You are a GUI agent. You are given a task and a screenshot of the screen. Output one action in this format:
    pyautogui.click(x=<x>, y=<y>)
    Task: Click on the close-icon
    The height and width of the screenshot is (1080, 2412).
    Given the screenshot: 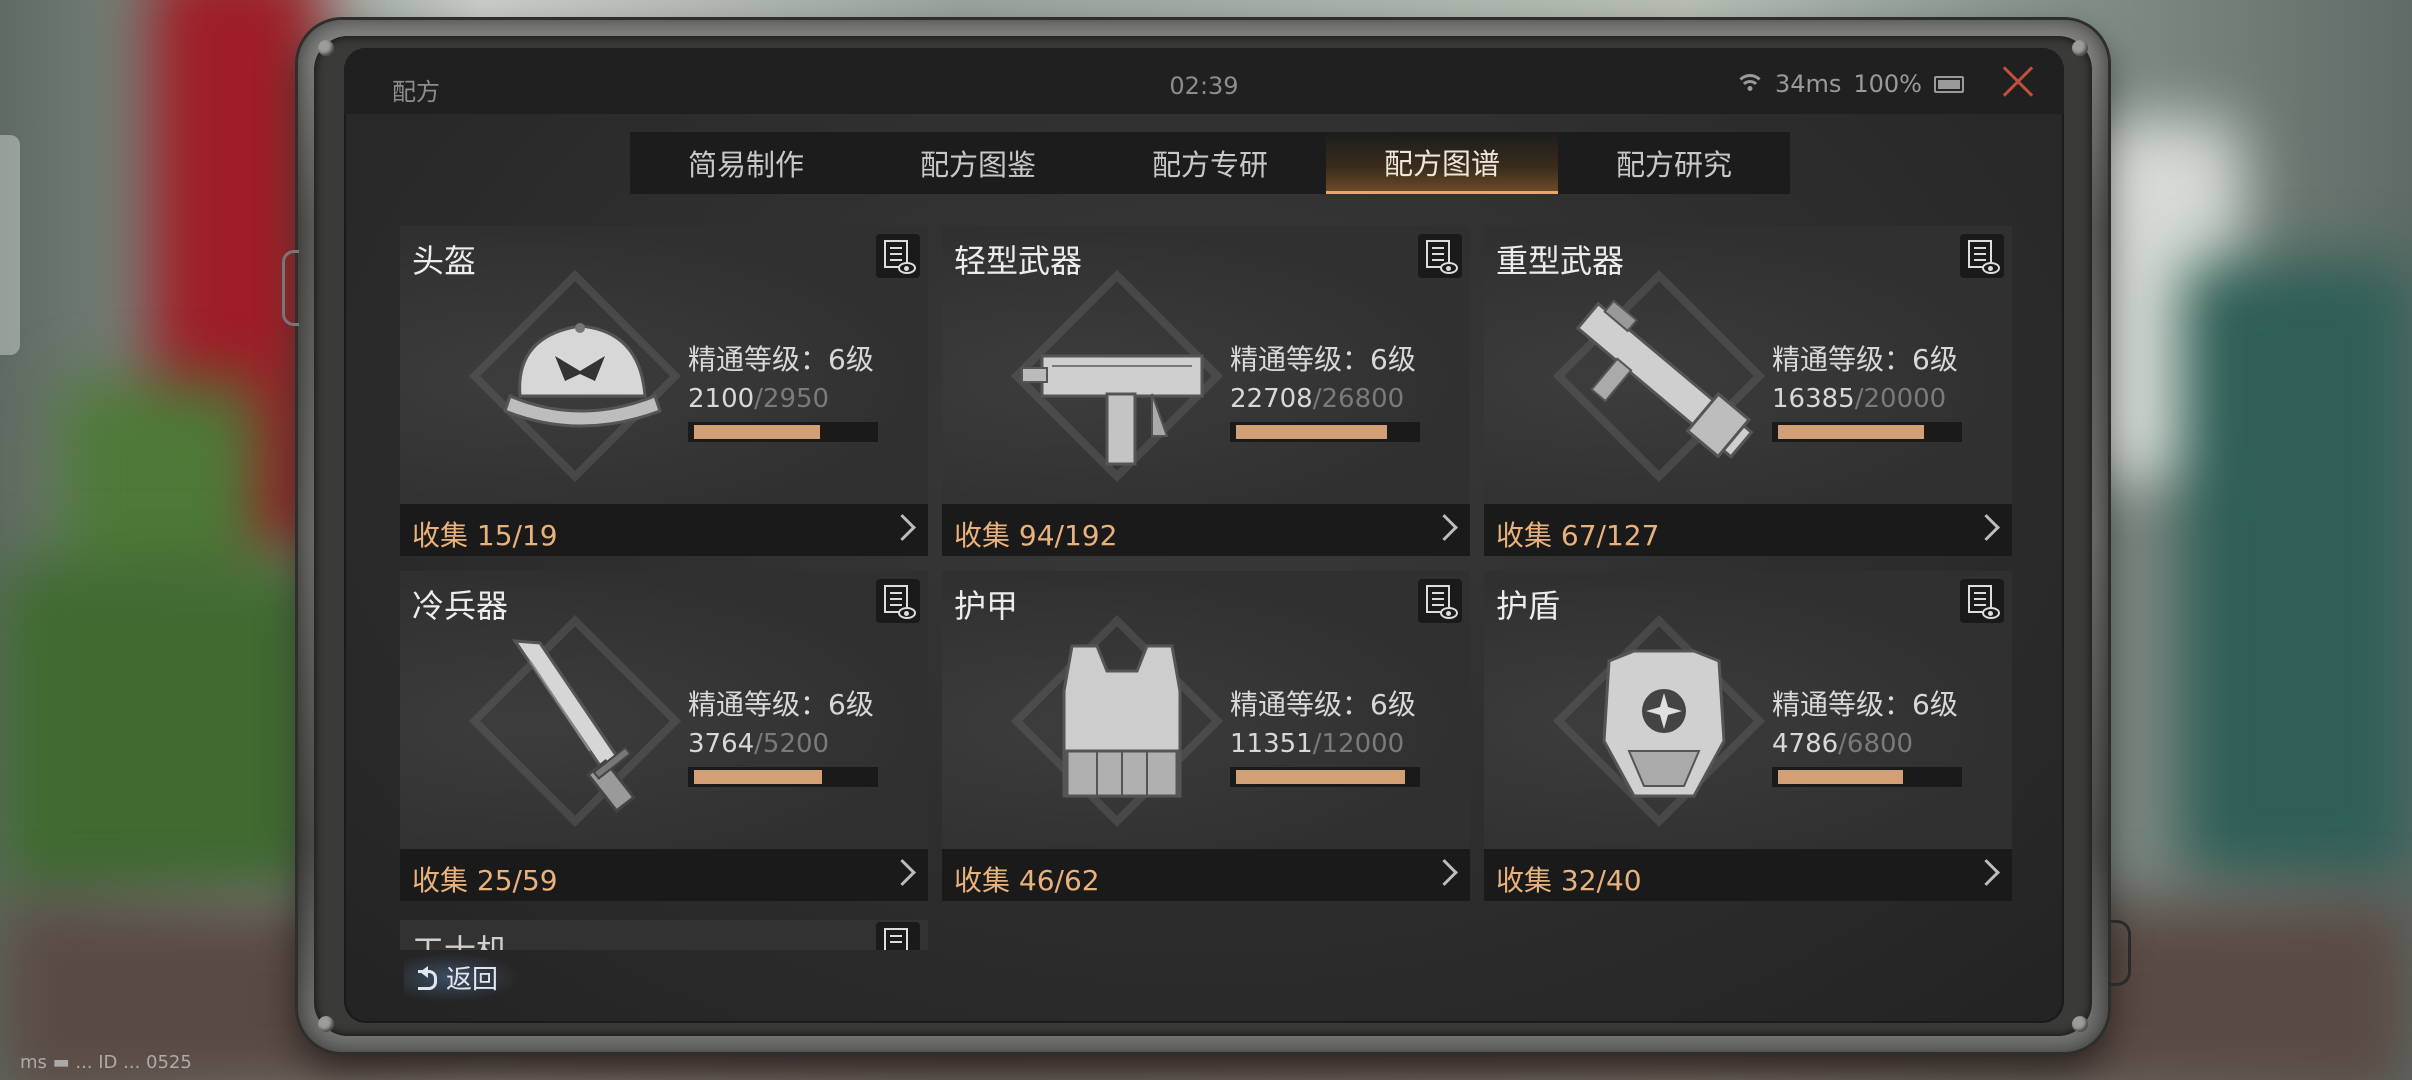 What is the action you would take?
    pyautogui.click(x=2018, y=82)
    